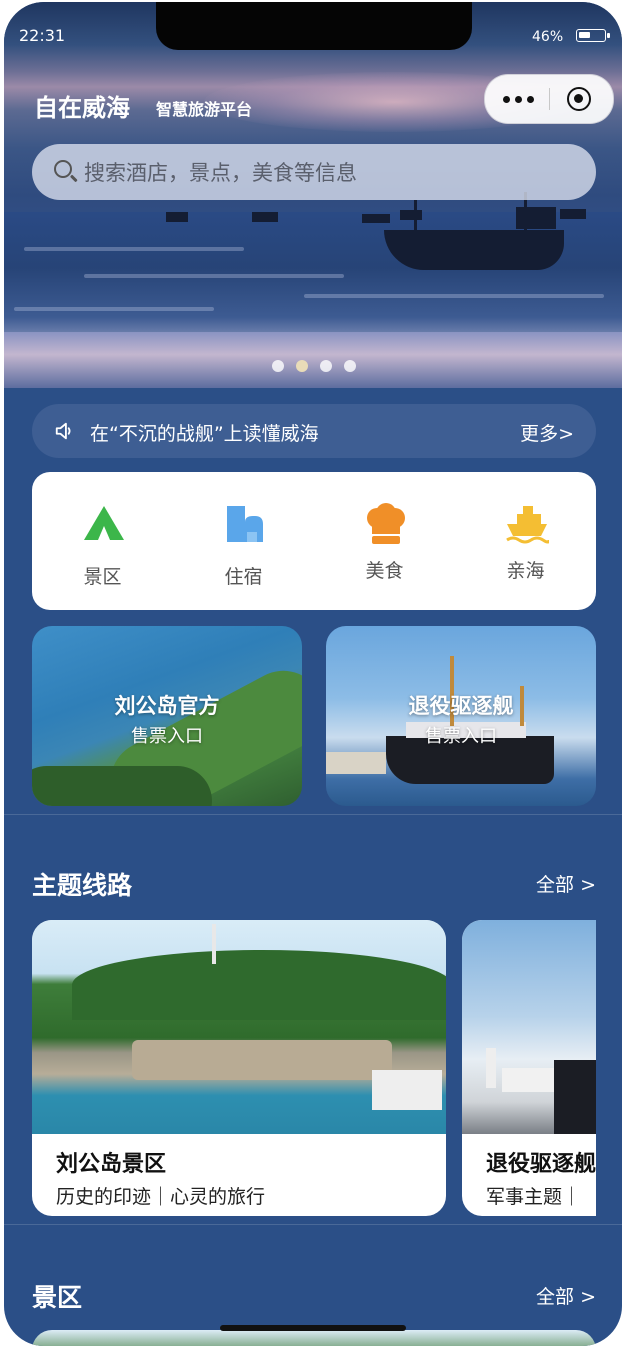 Image resolution: width=626 pixels, height=1348 pixels. What do you see at coordinates (314, 1338) in the screenshot?
I see `scenic-card-preview` at bounding box center [314, 1338].